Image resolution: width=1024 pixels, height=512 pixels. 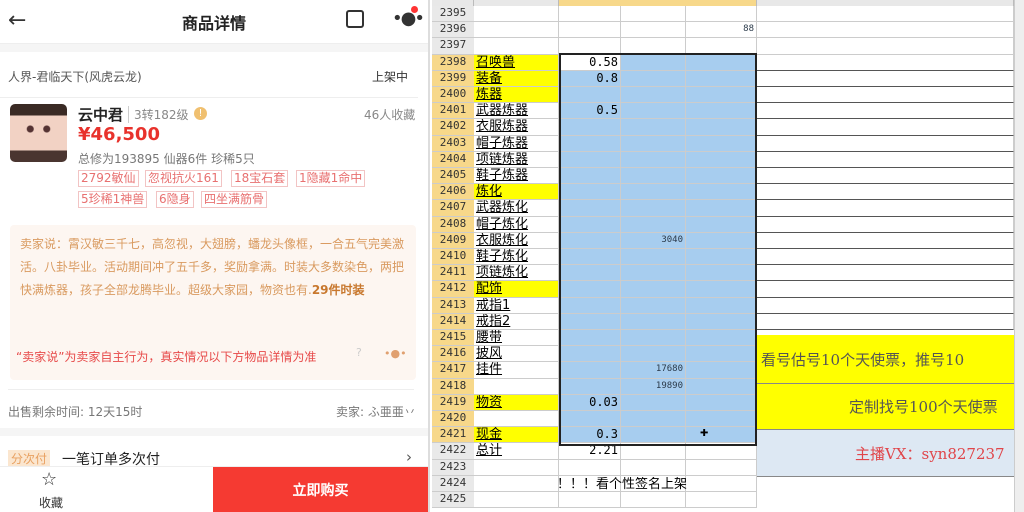 I want to click on cell-b: 0.3, so click(x=590, y=435).